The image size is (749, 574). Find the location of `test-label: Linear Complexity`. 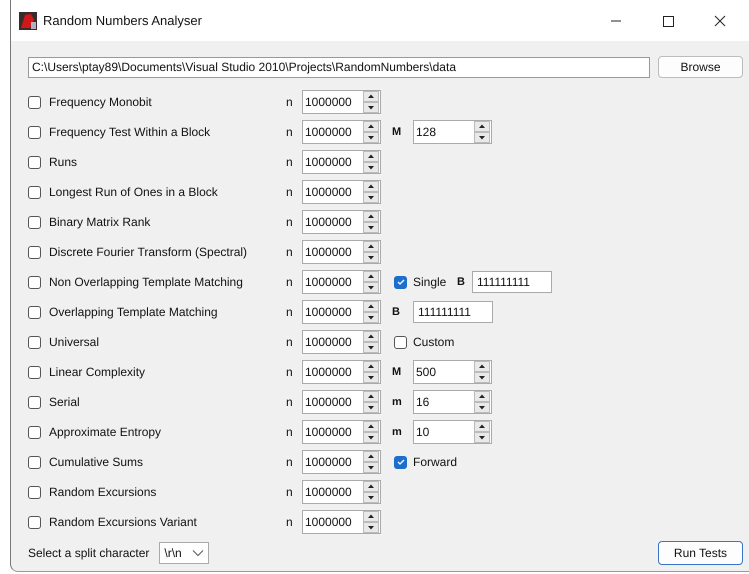

test-label: Linear Complexity is located at coordinates (97, 372).